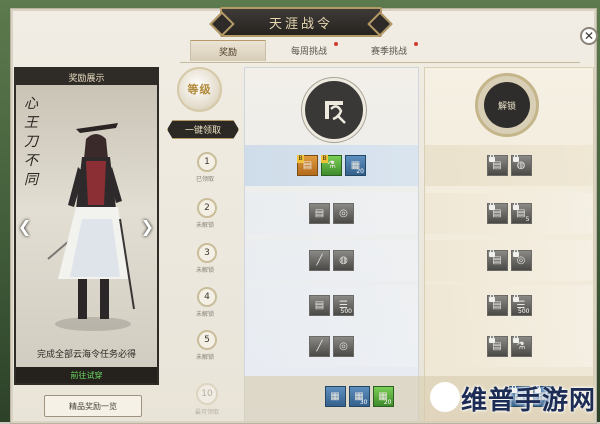 Image resolution: width=600 pixels, height=424 pixels. I want to click on tab-weekly-challenge: 每周挑战, so click(309, 50).